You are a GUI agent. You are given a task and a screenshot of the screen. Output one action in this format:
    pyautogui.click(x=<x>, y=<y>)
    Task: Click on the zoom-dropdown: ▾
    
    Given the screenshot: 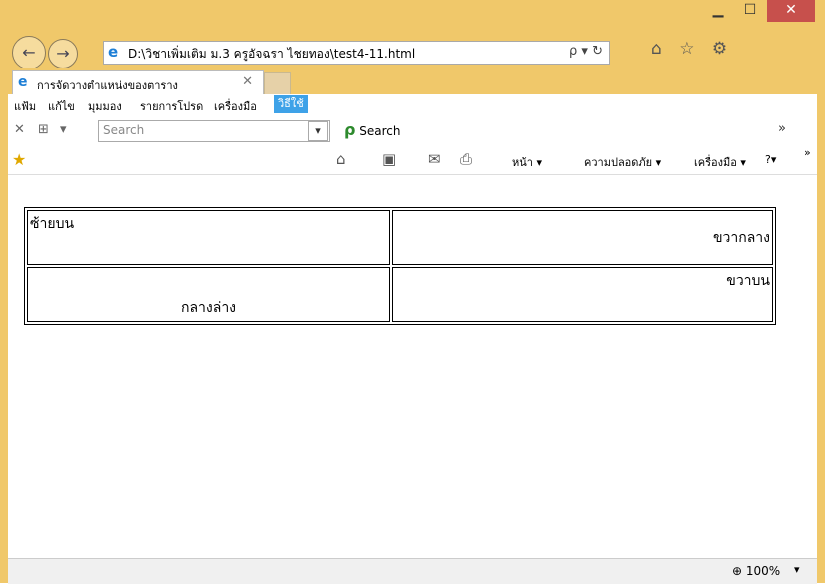 What is the action you would take?
    pyautogui.click(x=797, y=569)
    